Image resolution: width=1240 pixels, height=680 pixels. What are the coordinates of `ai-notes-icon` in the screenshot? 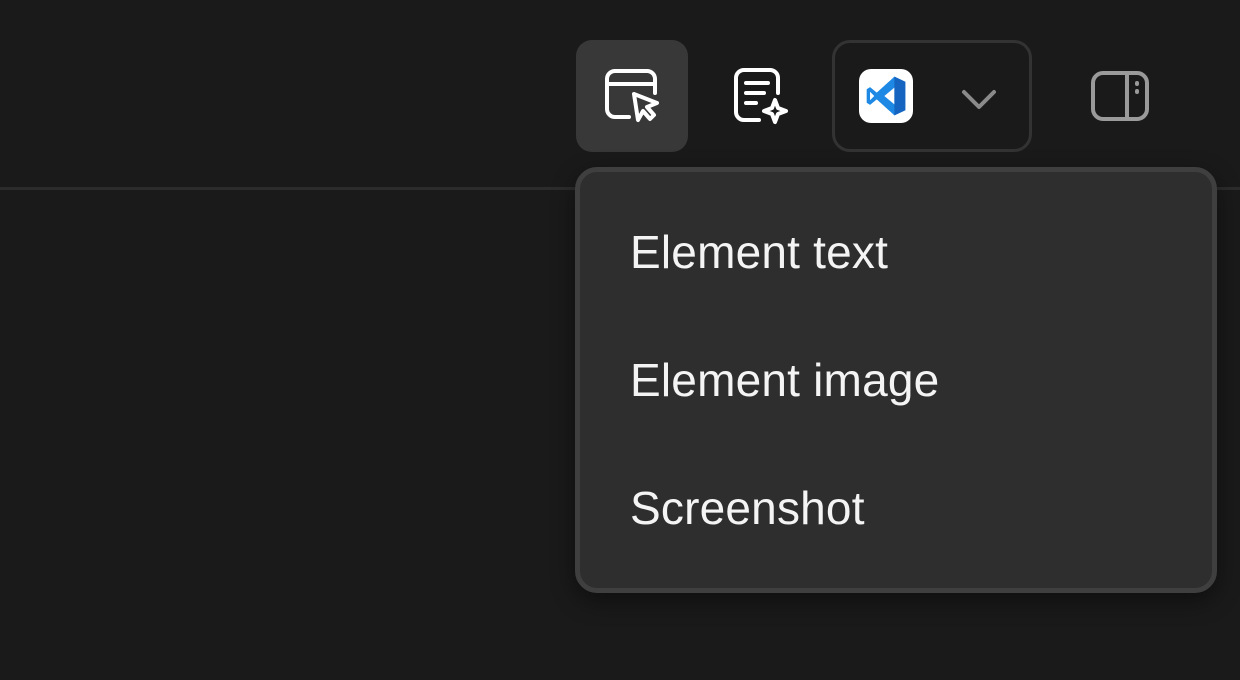 It's located at (761, 96).